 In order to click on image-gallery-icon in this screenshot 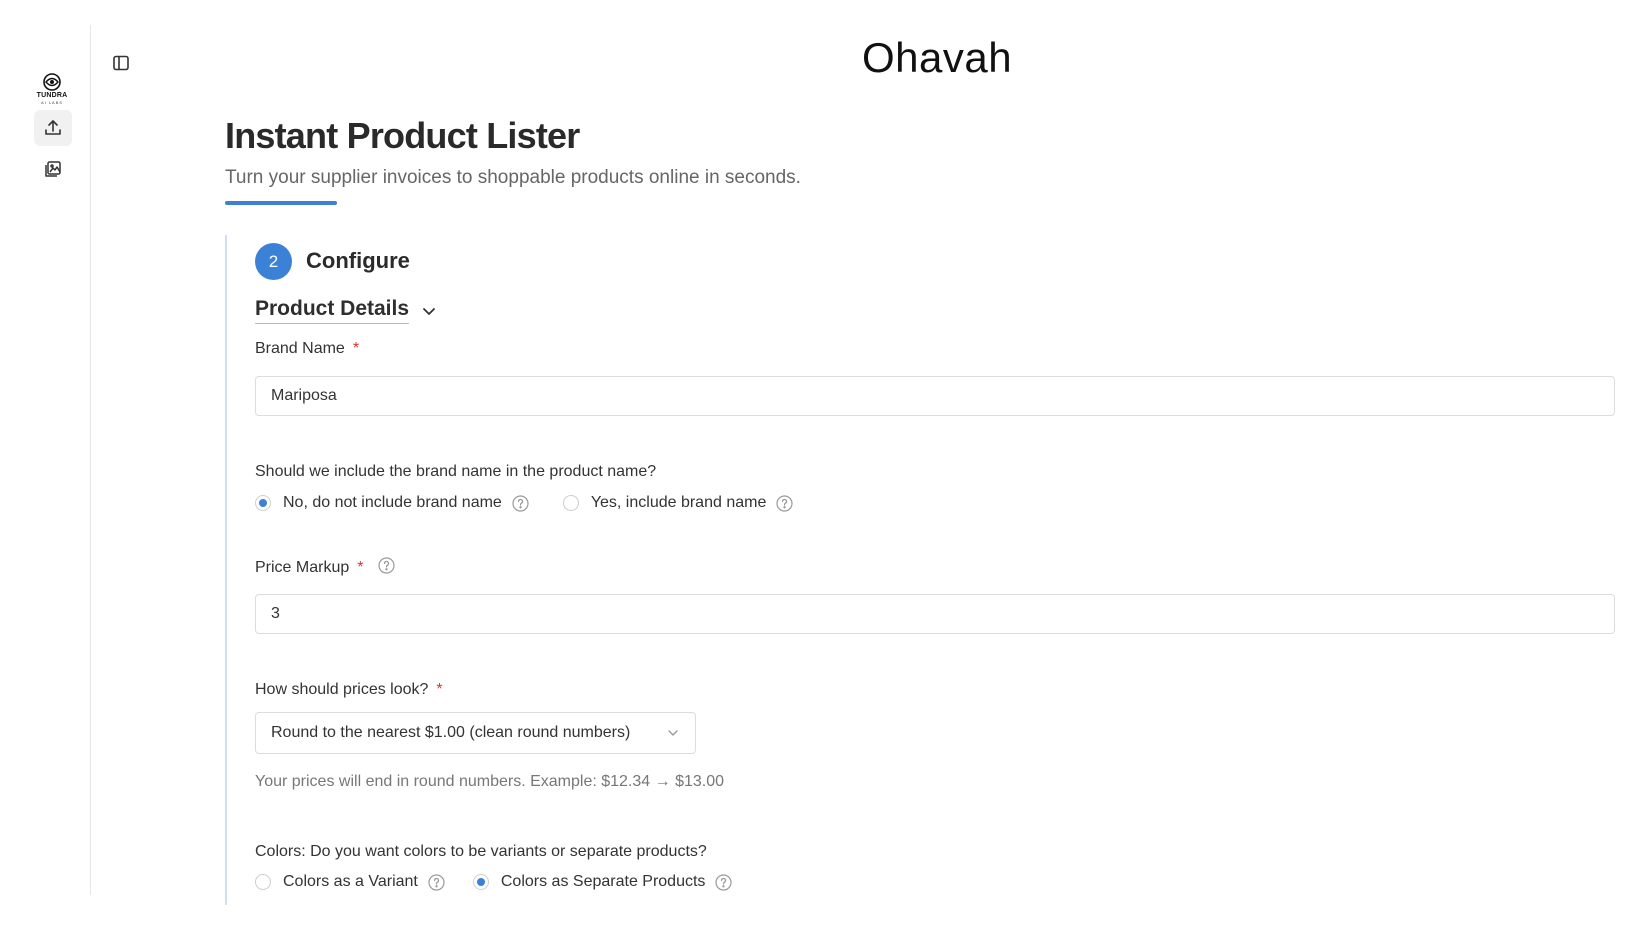, I will do `click(53, 169)`.